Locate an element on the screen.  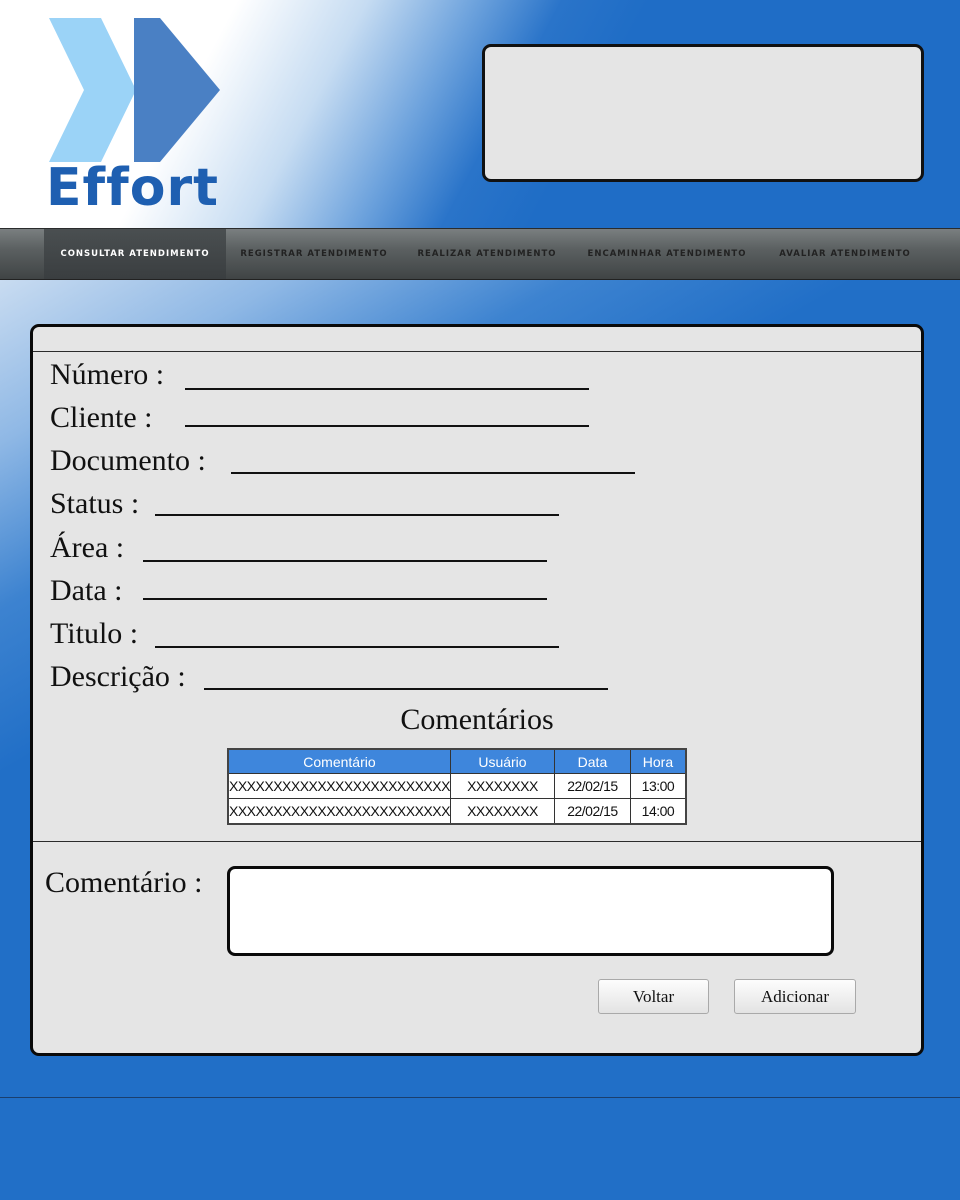
data-value is located at coordinates (345, 599).